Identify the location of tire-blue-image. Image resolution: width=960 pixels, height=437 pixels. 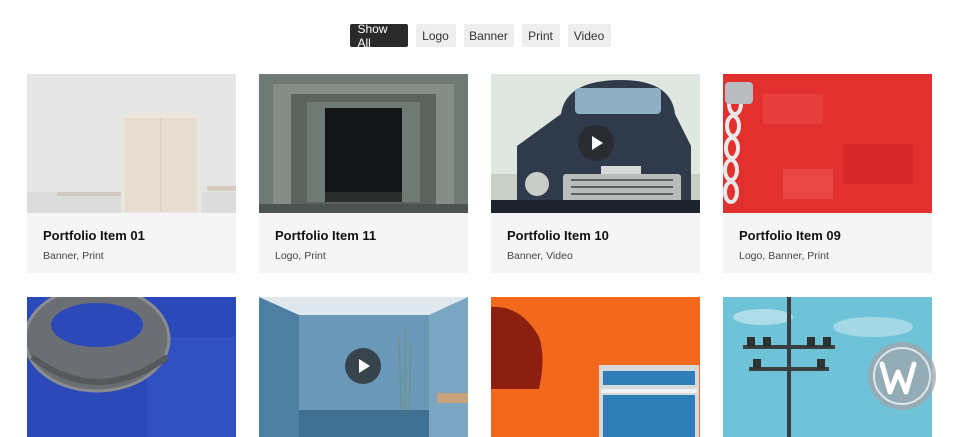
(131, 367).